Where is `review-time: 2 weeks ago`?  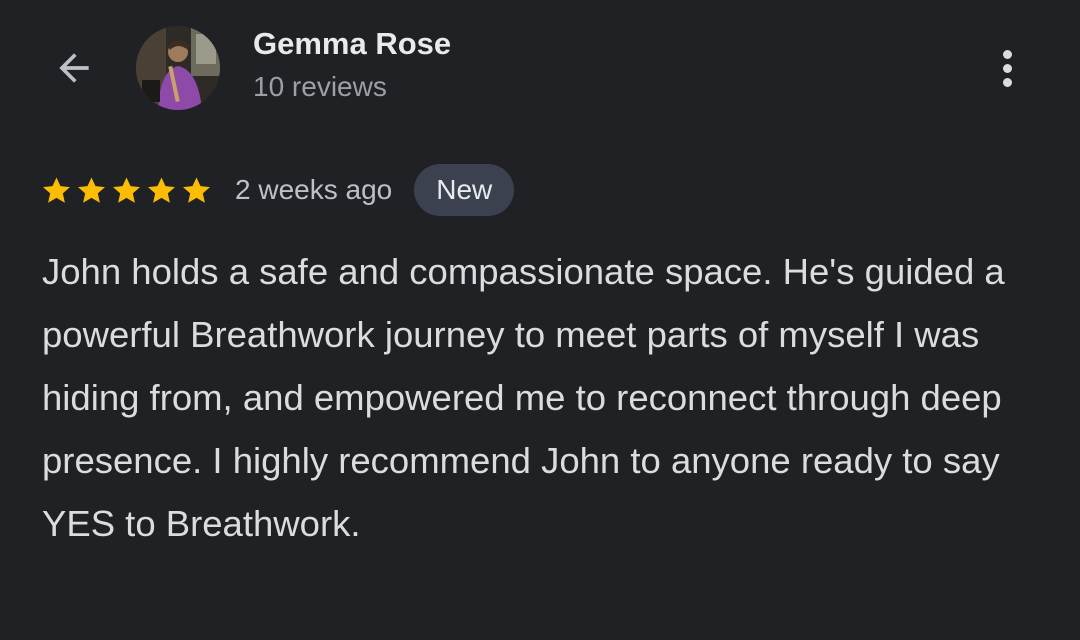 review-time: 2 weeks ago is located at coordinates (314, 189).